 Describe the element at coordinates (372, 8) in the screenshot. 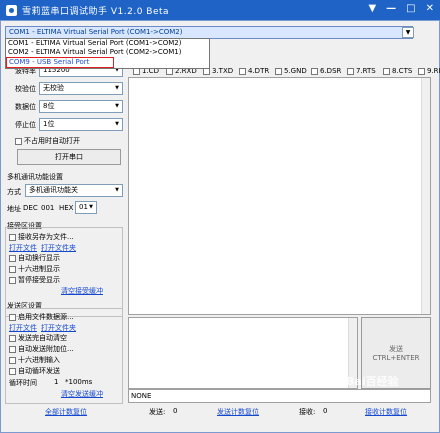

I see `menu-arrow-icon: ▼` at that location.